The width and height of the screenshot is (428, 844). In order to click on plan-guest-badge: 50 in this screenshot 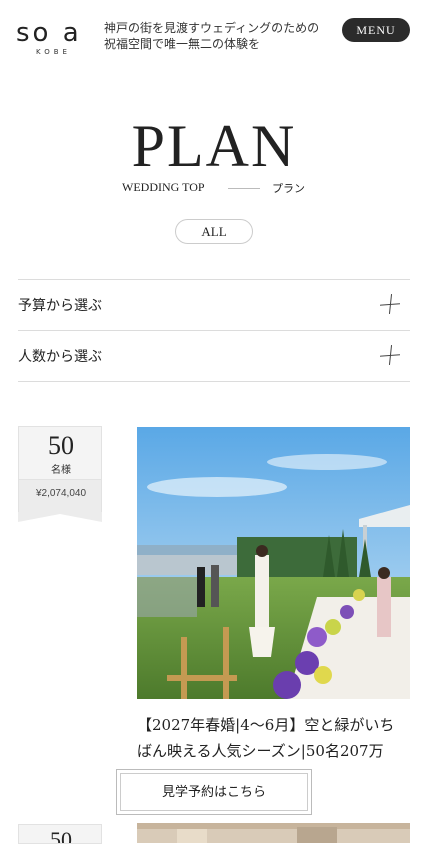, I will do `click(60, 834)`.